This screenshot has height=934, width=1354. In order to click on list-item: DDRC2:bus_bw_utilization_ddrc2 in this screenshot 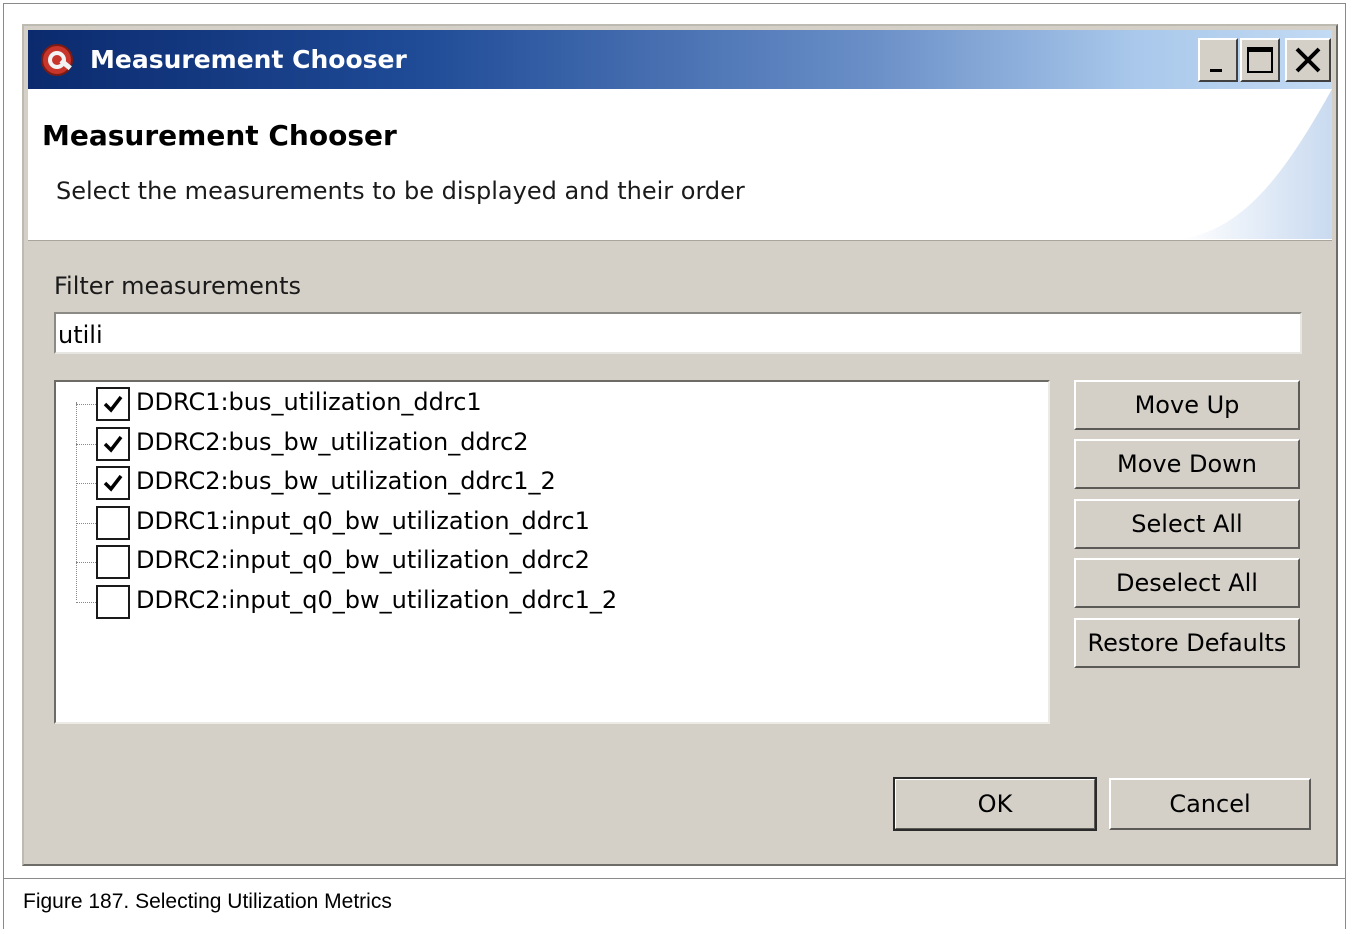, I will do `click(536, 443)`.